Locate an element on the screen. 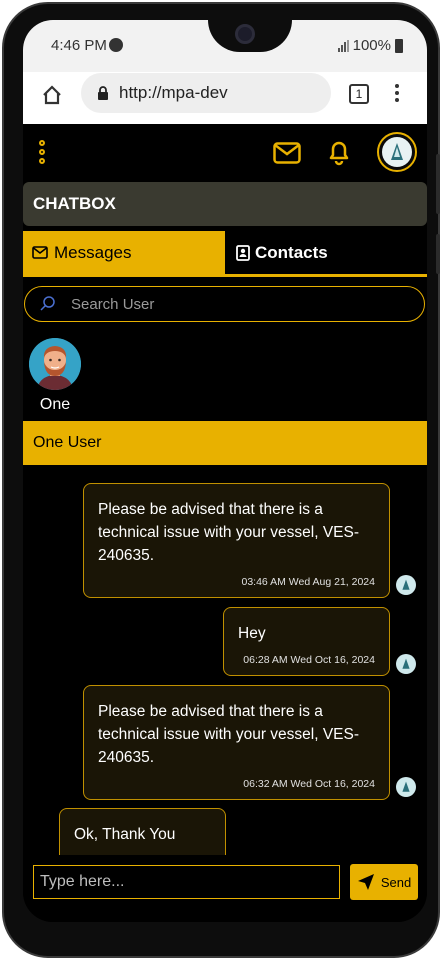  message-composer: Send is located at coordinates (225, 888).